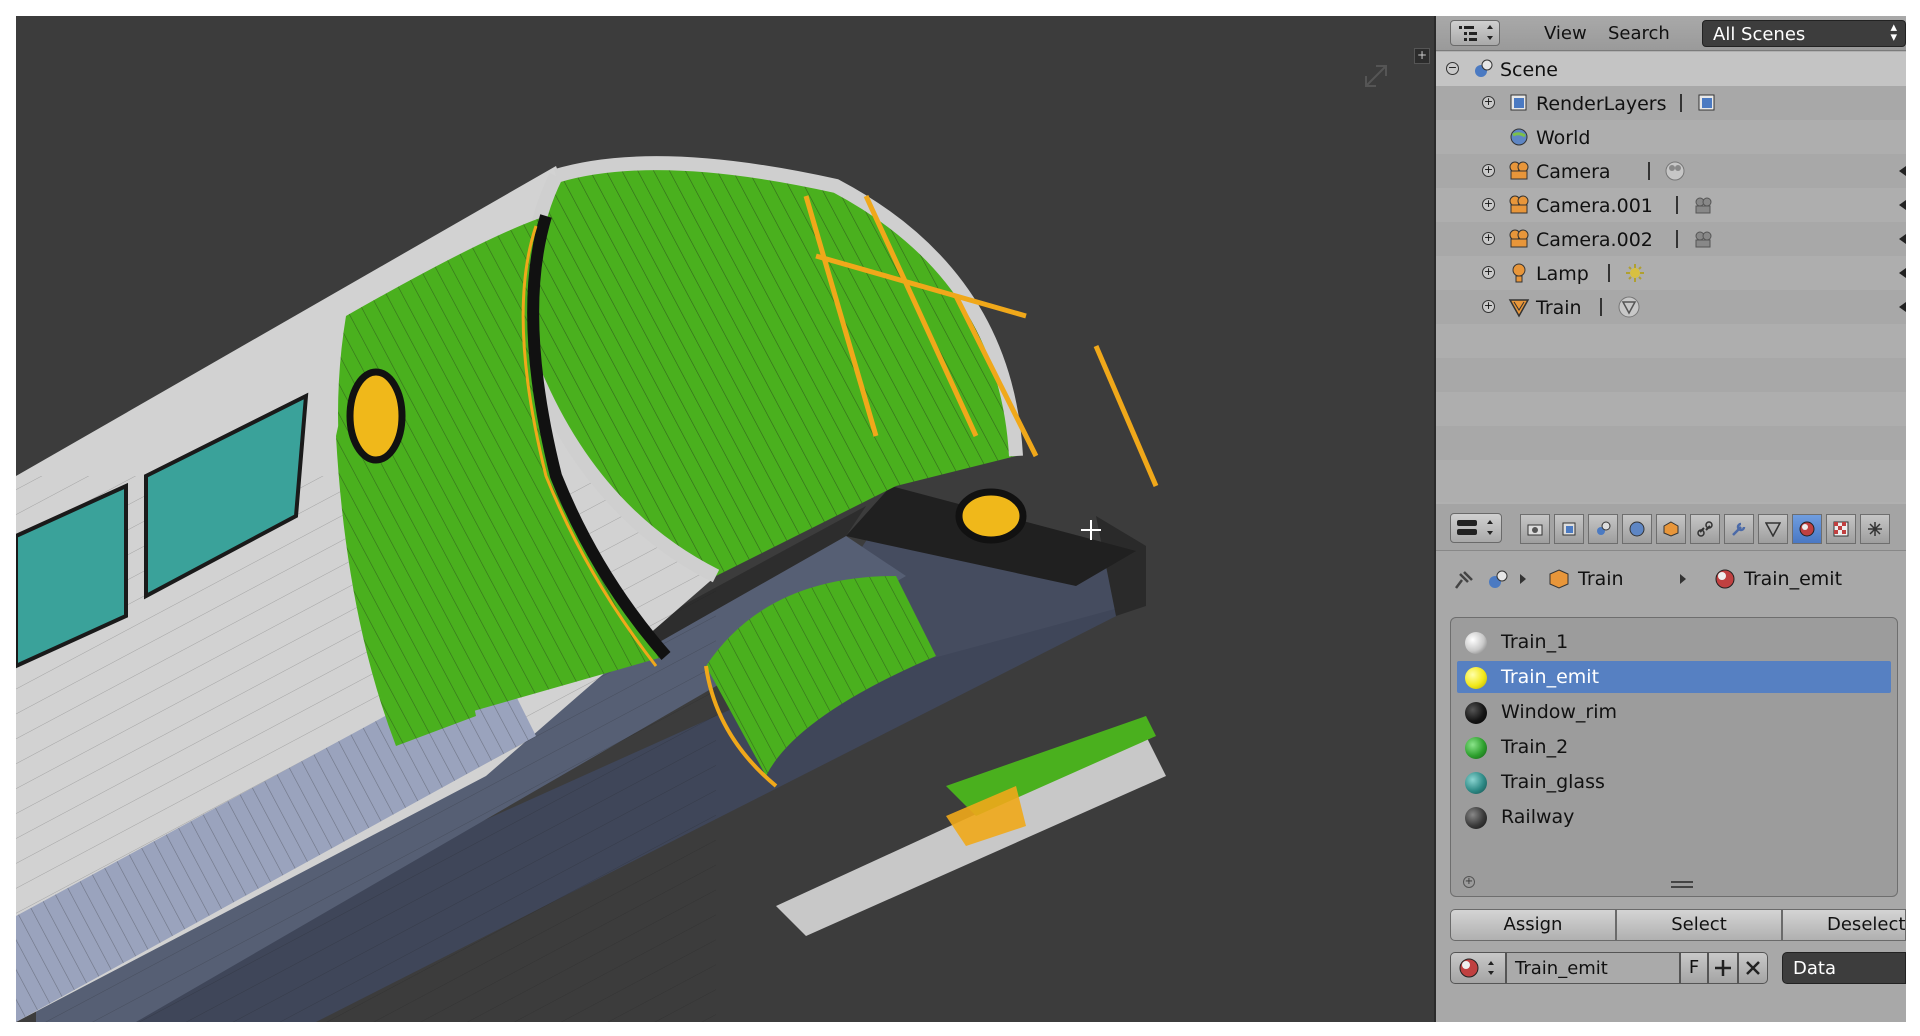 The width and height of the screenshot is (1920, 1036). I want to click on lamp-data-icon, so click(1635, 273).